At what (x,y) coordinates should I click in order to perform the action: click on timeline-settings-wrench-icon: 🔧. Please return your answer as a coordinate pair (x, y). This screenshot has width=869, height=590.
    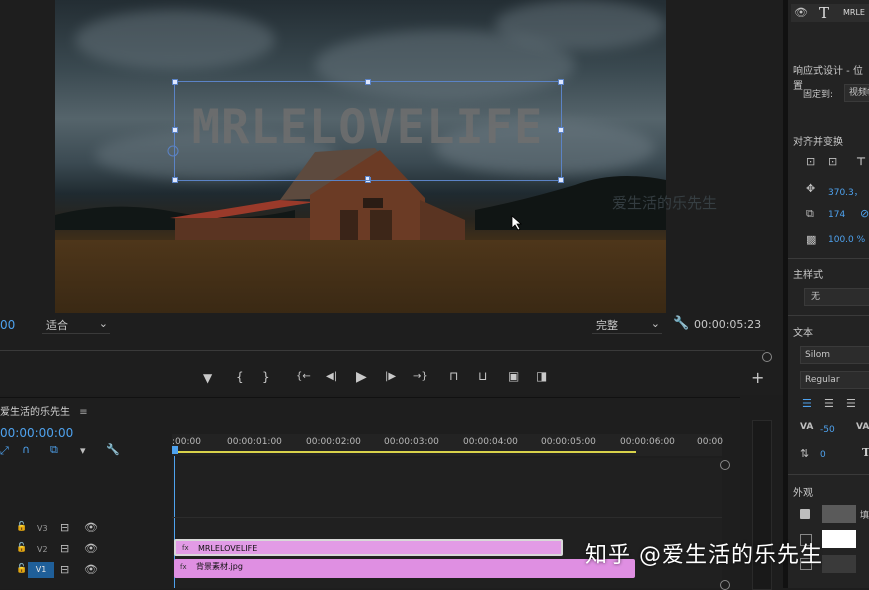
    Looking at the image, I should click on (113, 449).